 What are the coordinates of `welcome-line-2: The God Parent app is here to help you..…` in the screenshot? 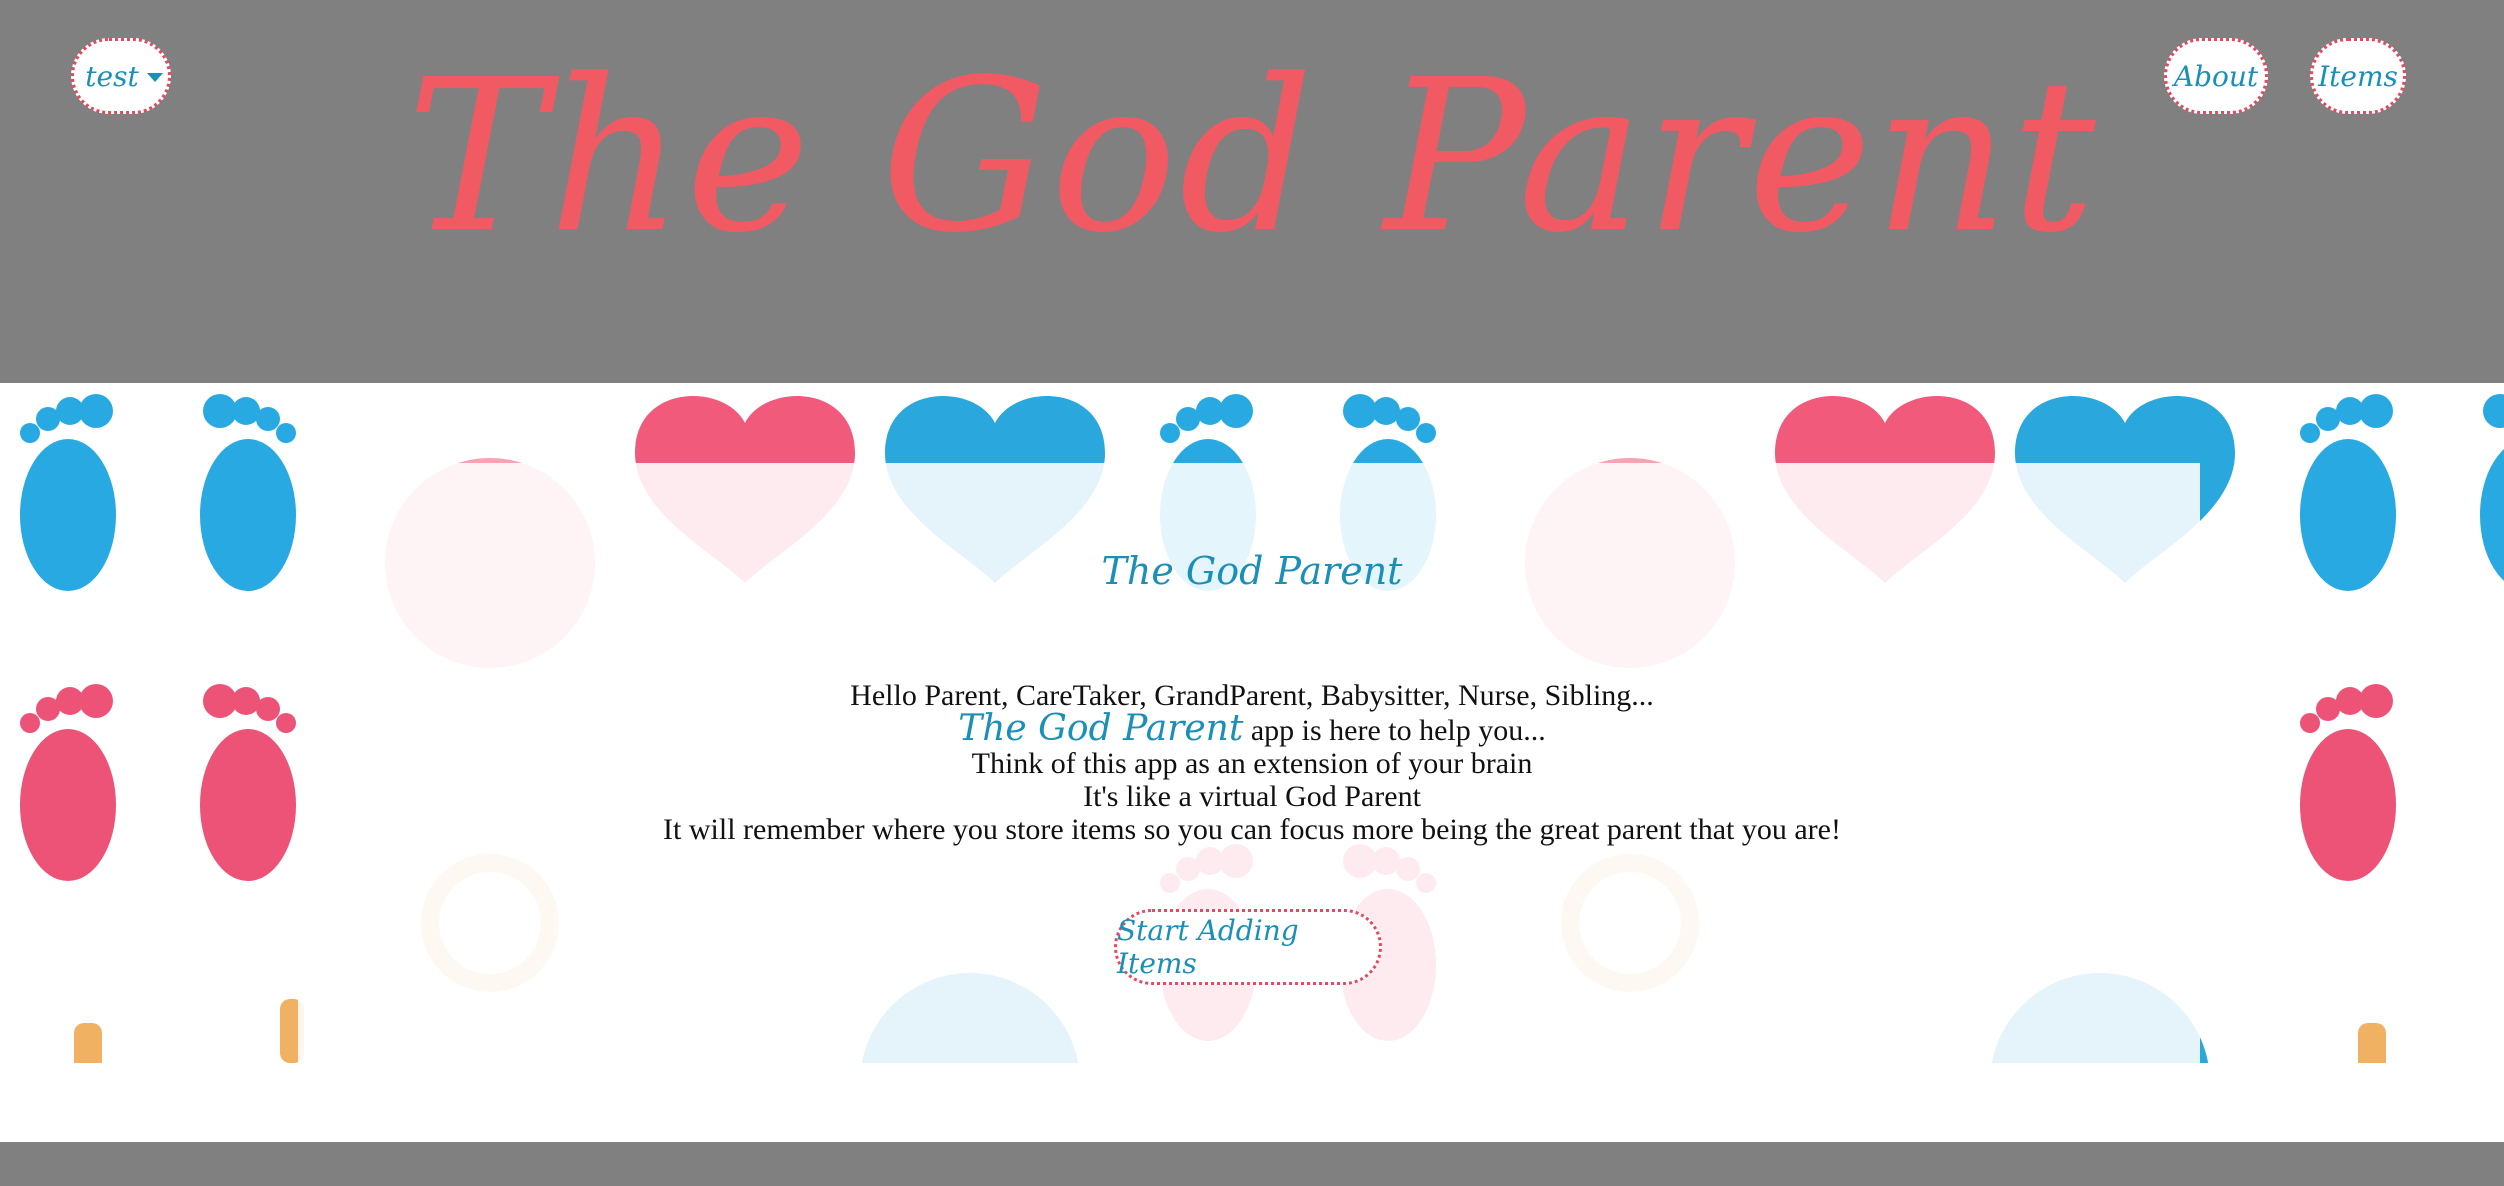 It's located at (1252, 729).